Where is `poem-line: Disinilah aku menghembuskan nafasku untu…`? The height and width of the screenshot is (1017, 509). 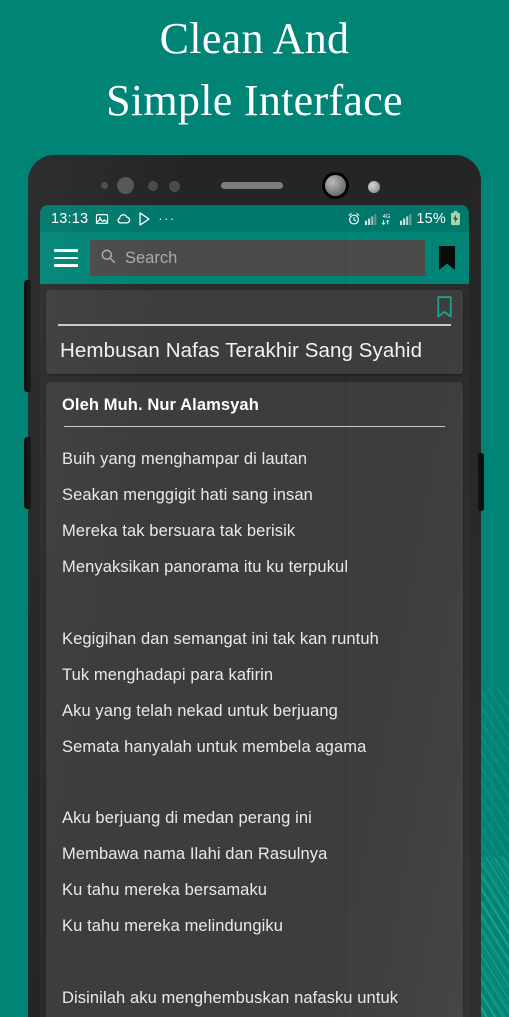 poem-line: Disinilah aku menghembuskan nafasku untu… is located at coordinates (230, 998).